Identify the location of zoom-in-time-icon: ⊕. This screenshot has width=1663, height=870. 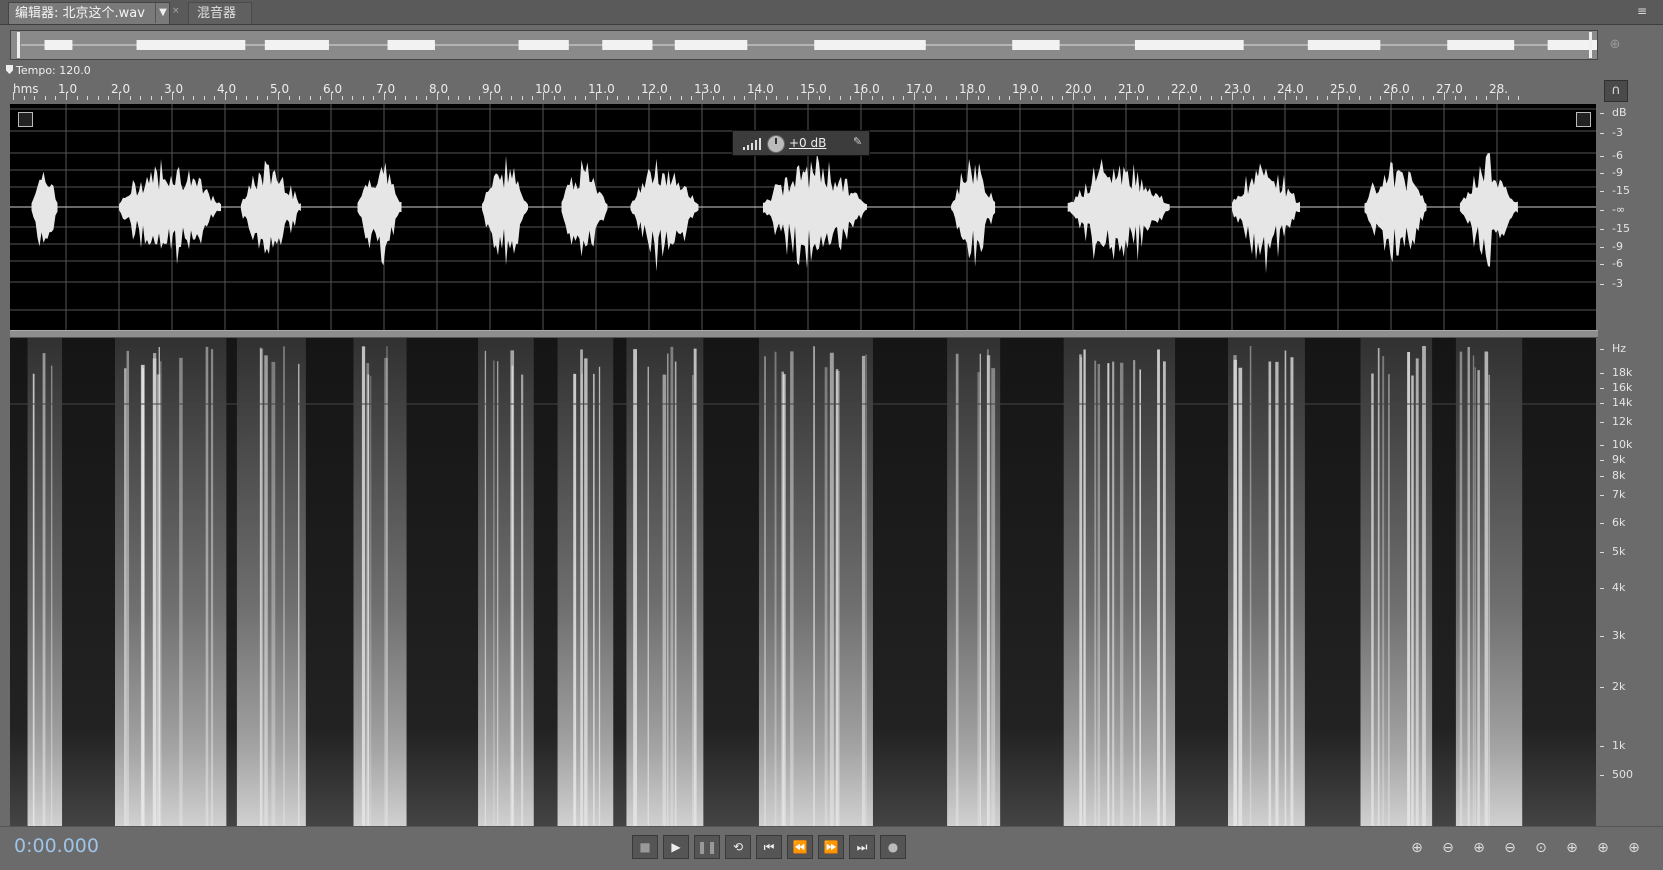
(1479, 848).